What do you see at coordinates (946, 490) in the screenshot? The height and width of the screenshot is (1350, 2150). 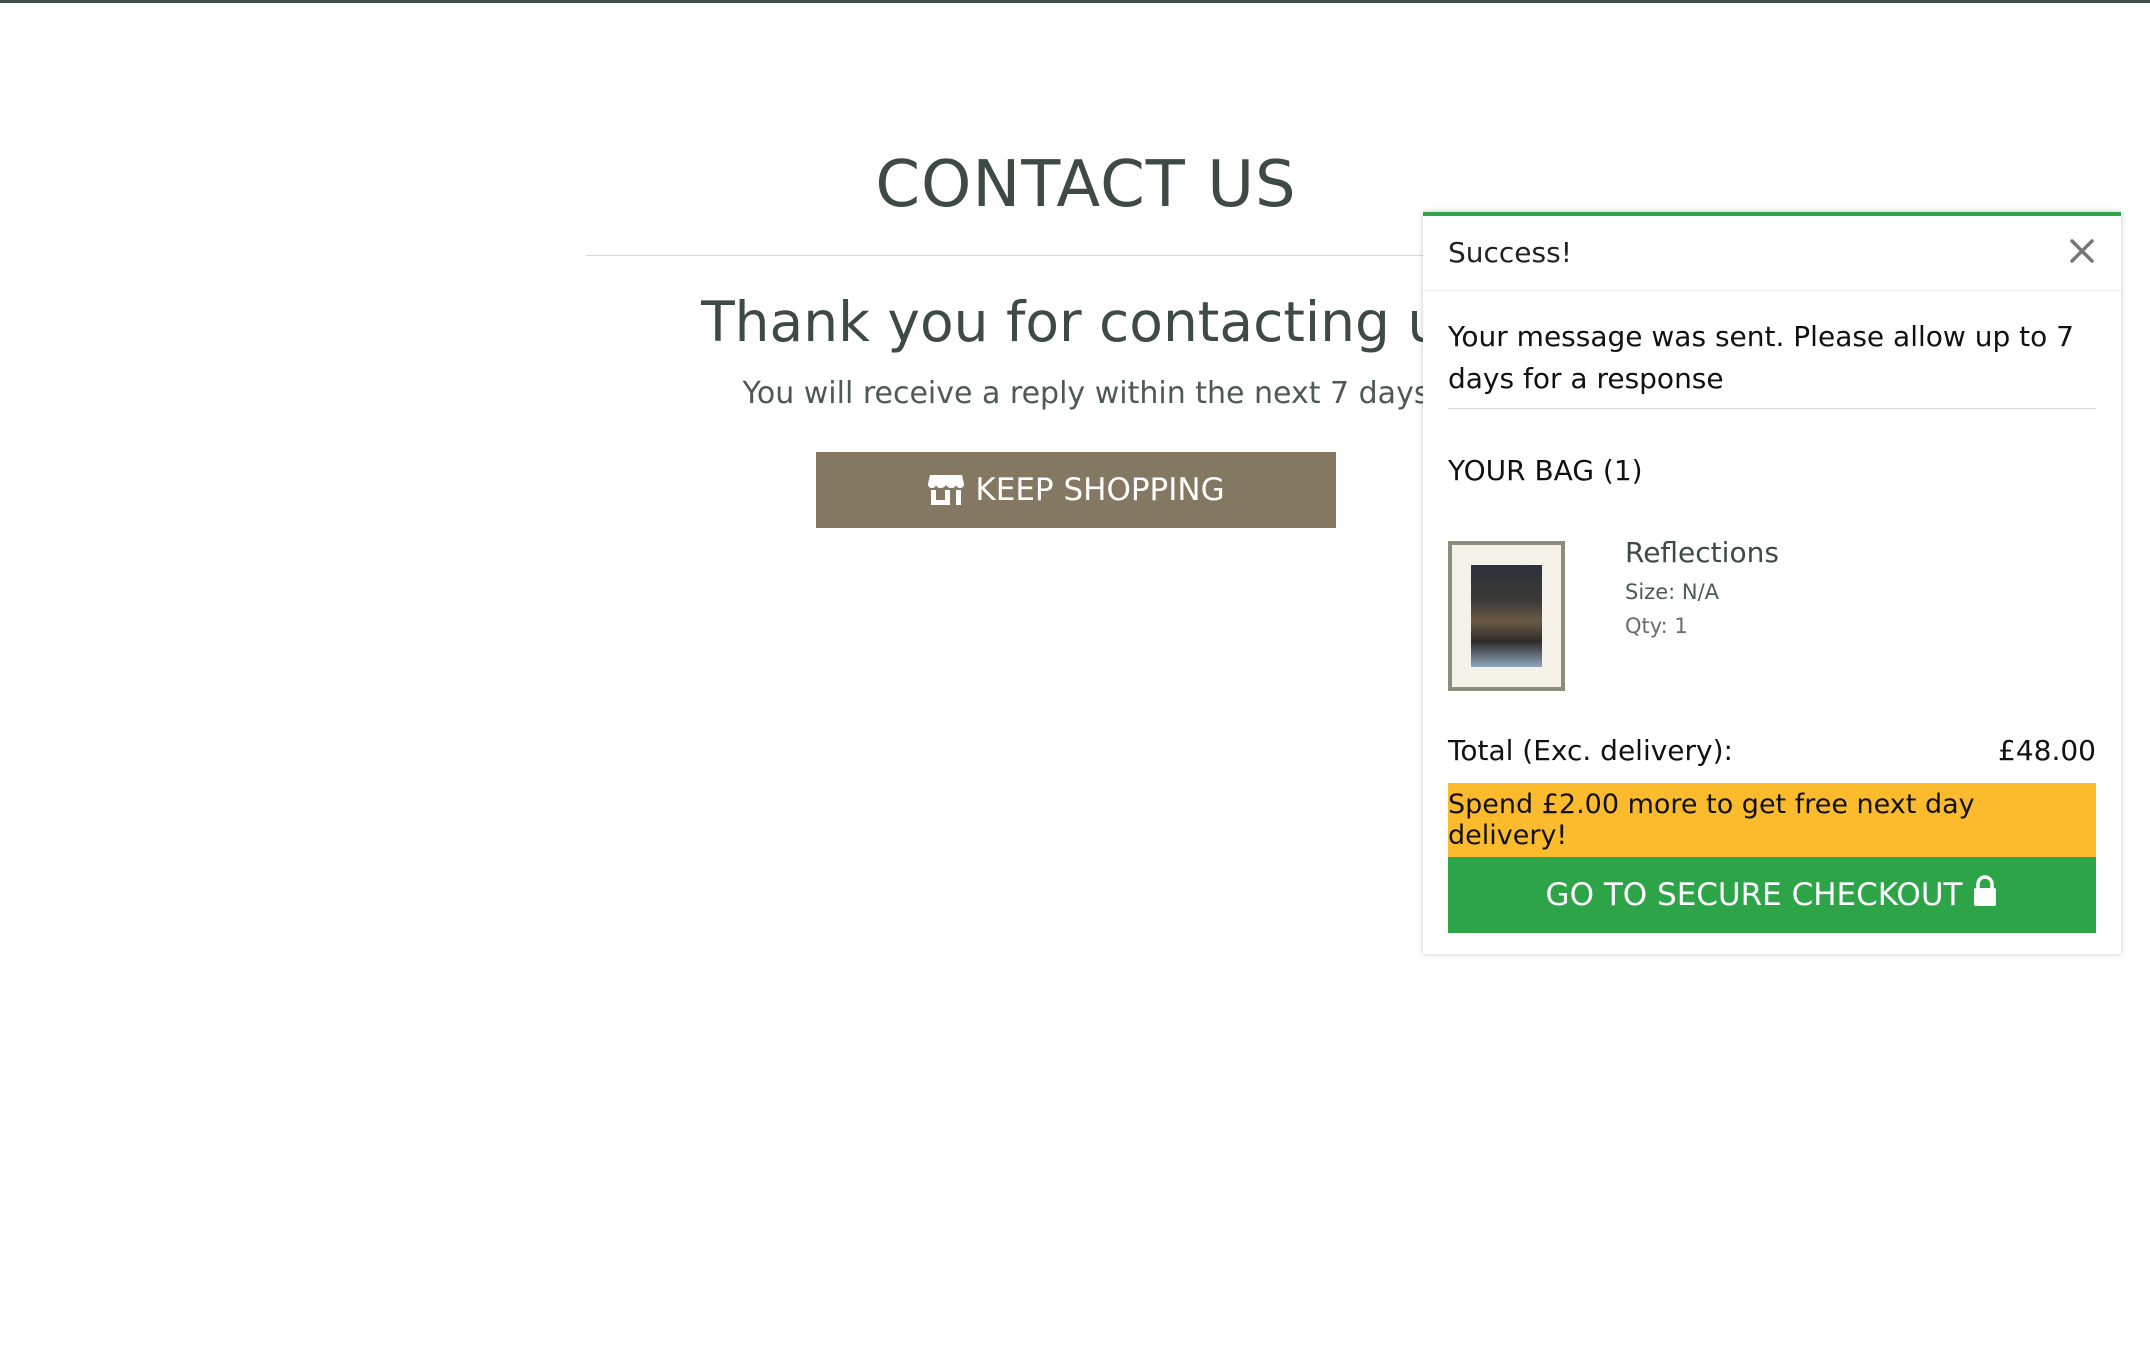 I see `store-icon` at bounding box center [946, 490].